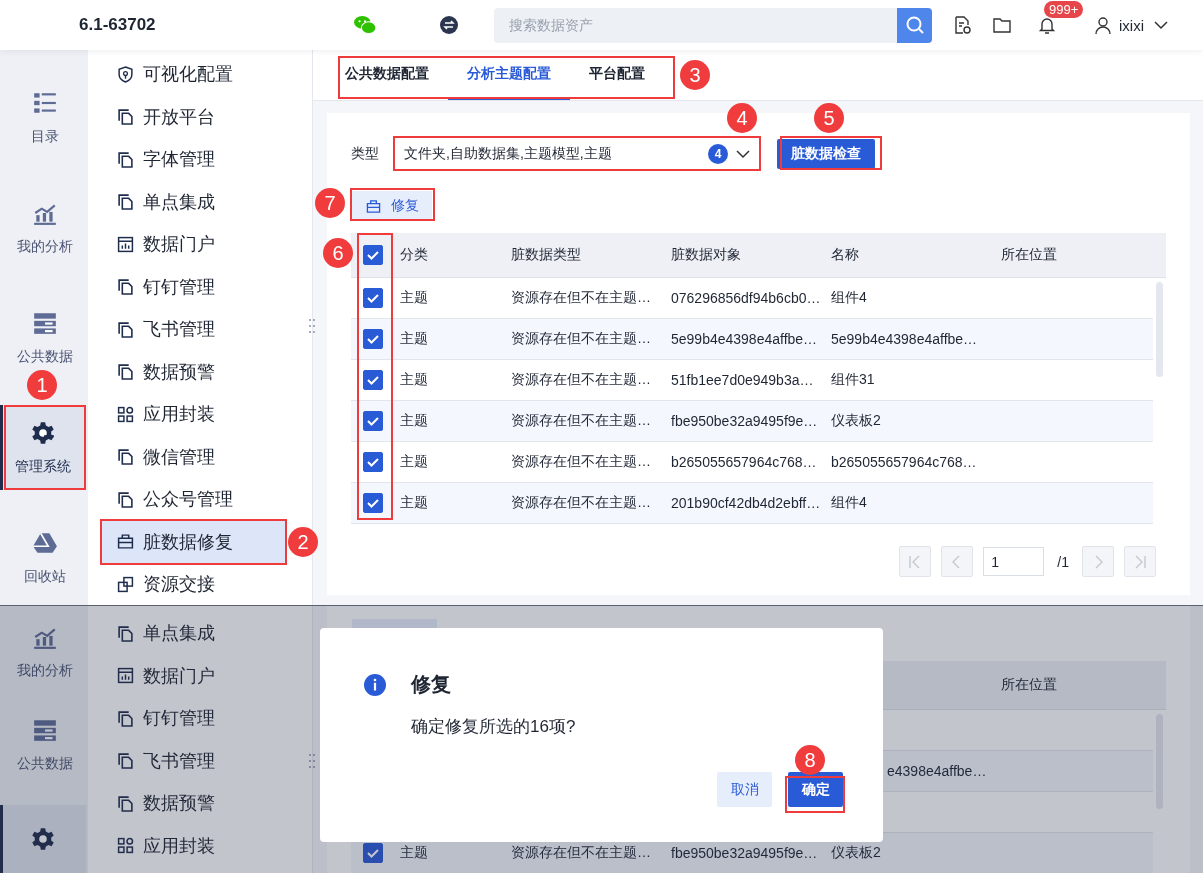 This screenshot has height=873, width=1203. What do you see at coordinates (1063, 561) in the screenshot?
I see `page-total: /1` at bounding box center [1063, 561].